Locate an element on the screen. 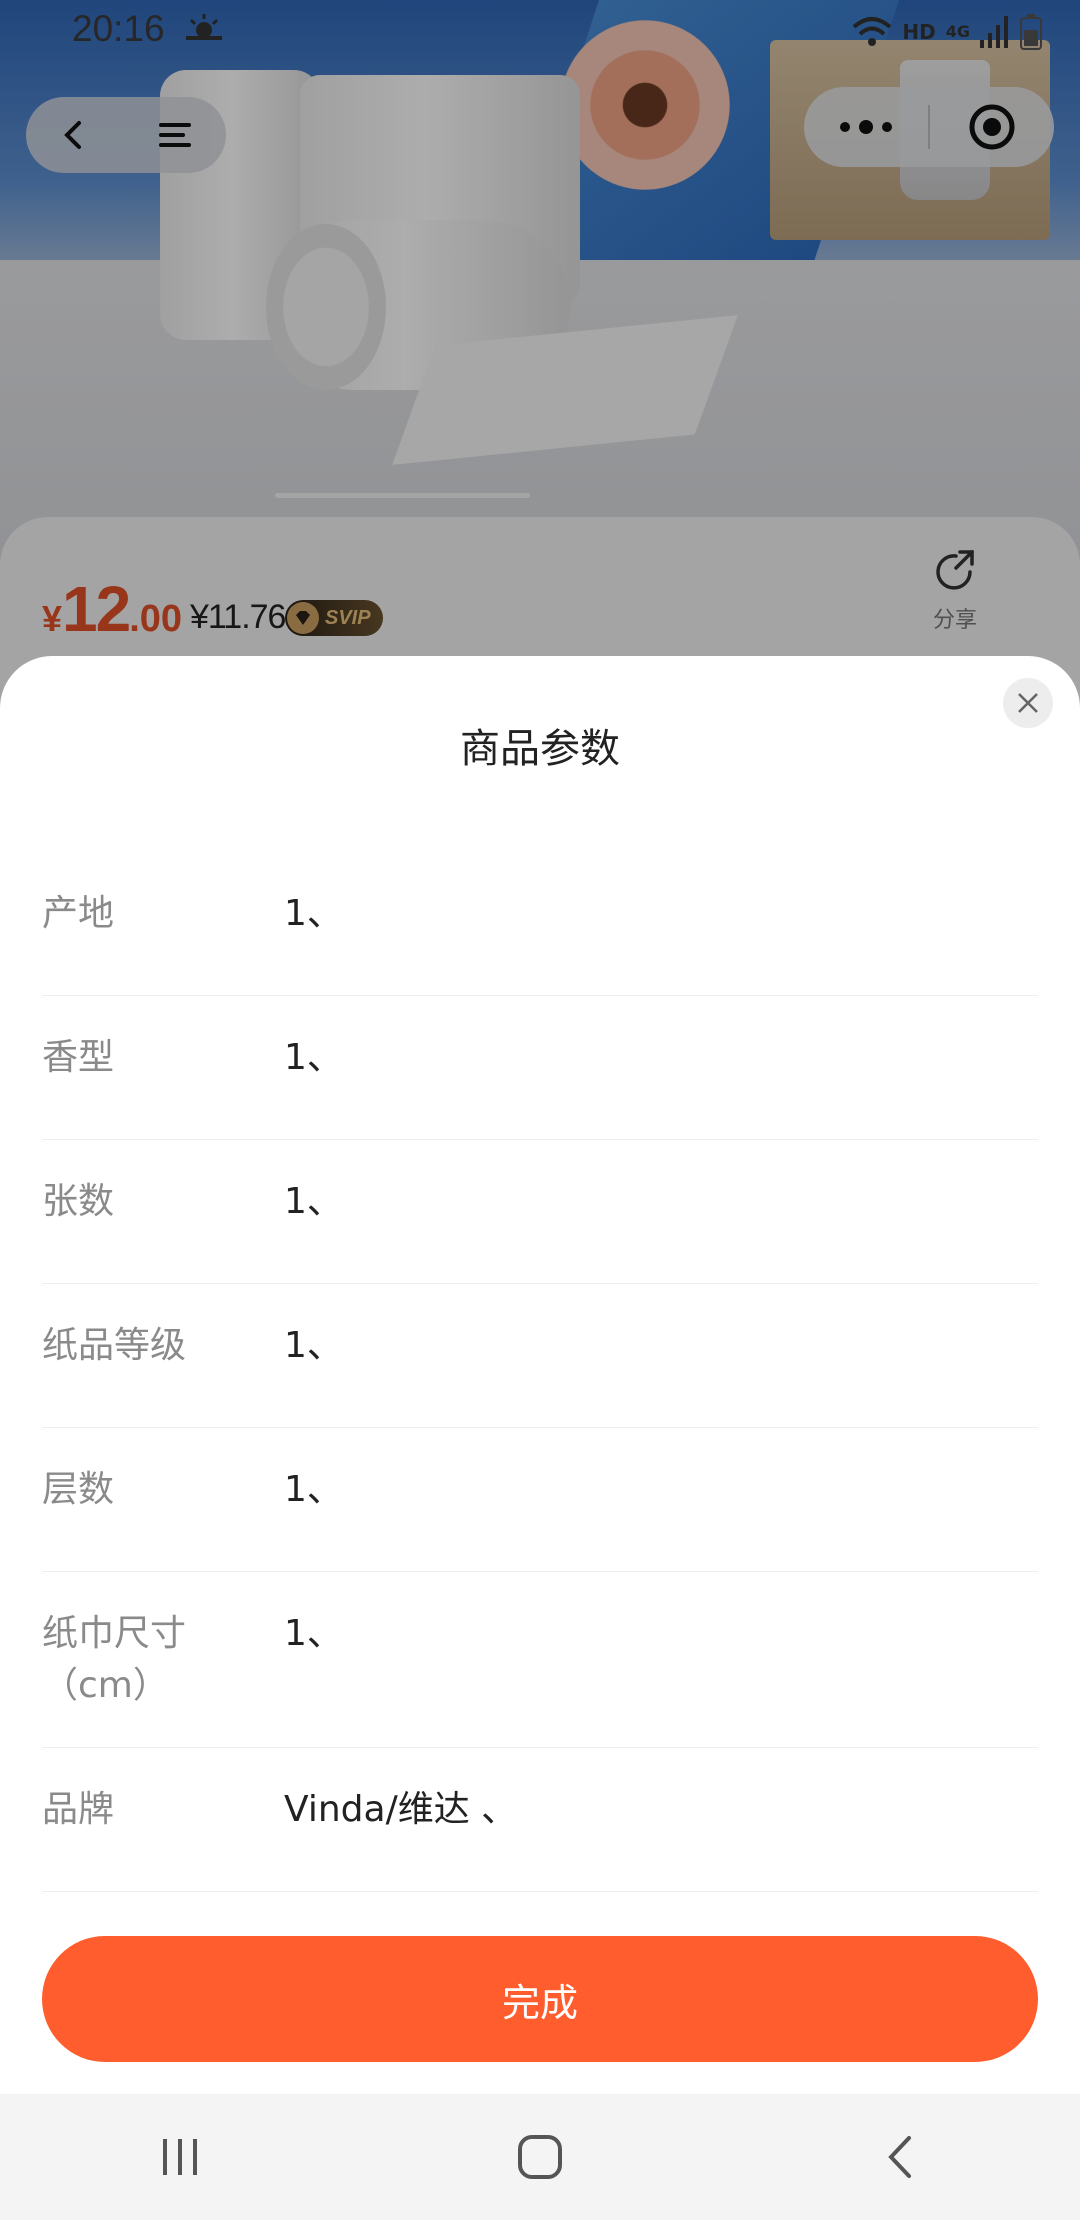 Image resolution: width=1080 pixels, height=2220 pixels. param-label: 香型 is located at coordinates (78, 1057).